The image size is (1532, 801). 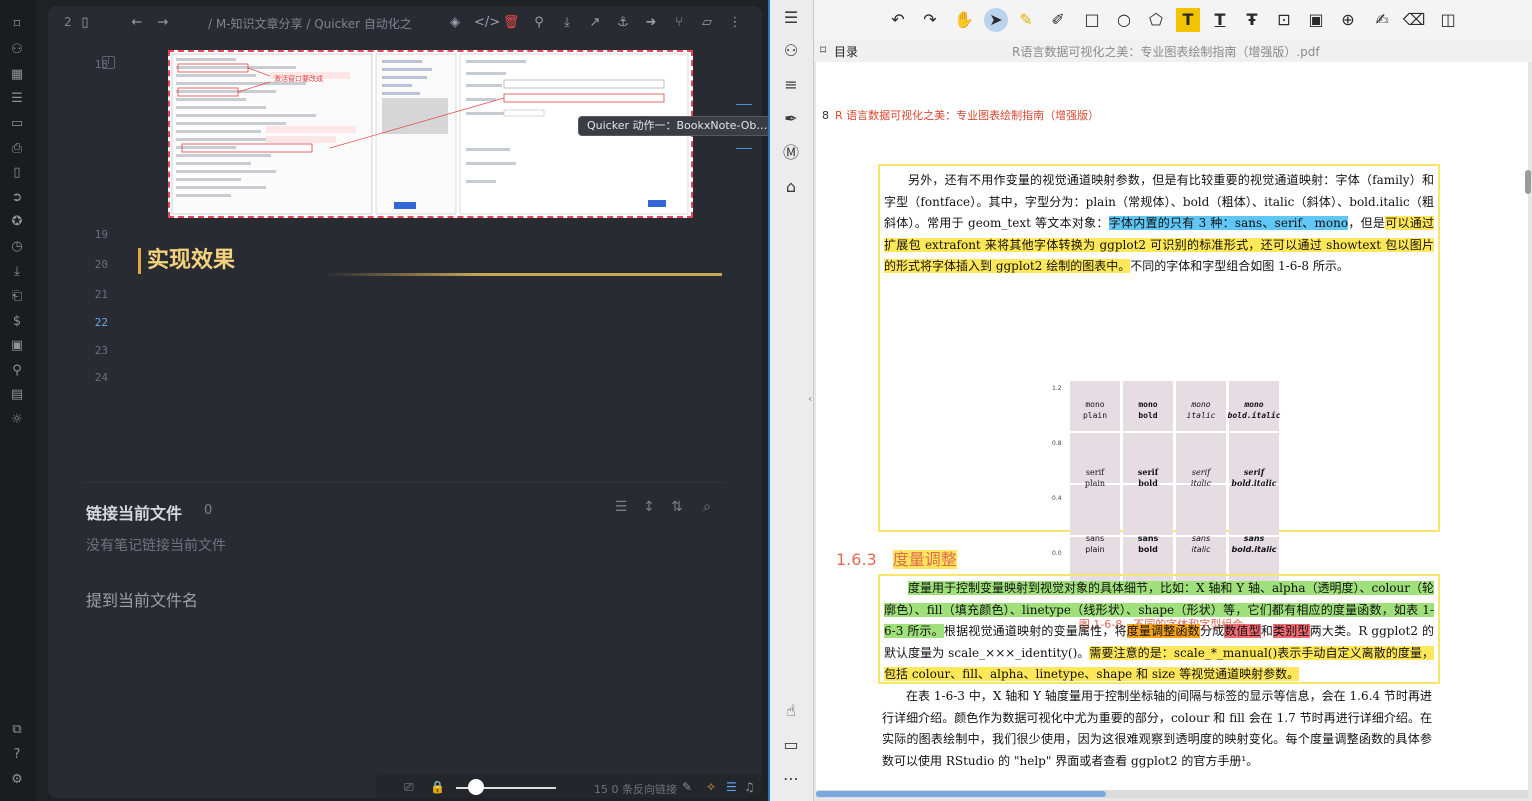 What do you see at coordinates (1058, 20) in the screenshot?
I see `pen-icon: ✐` at bounding box center [1058, 20].